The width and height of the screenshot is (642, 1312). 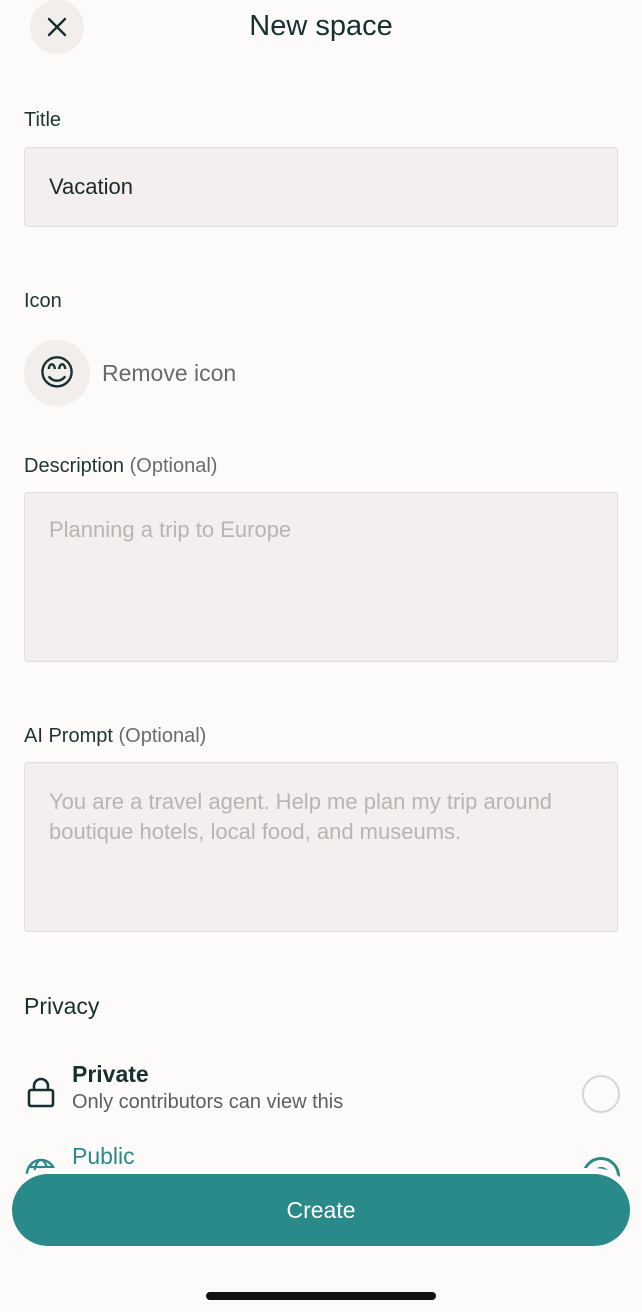 What do you see at coordinates (321, 1210) in the screenshot?
I see `create-button: Create` at bounding box center [321, 1210].